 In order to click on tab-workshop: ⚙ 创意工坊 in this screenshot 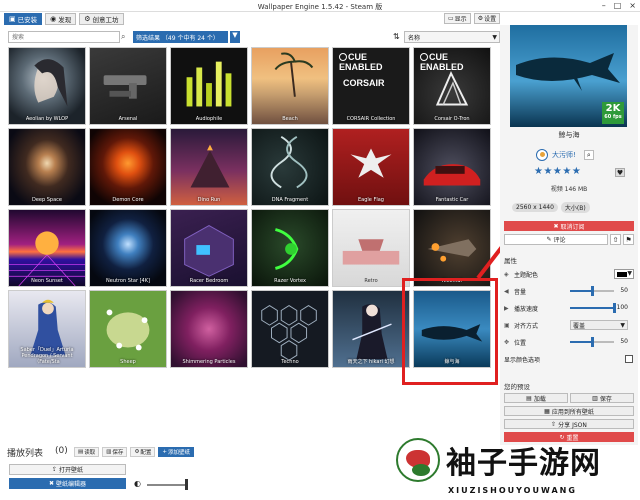, I will do `click(101, 19)`.